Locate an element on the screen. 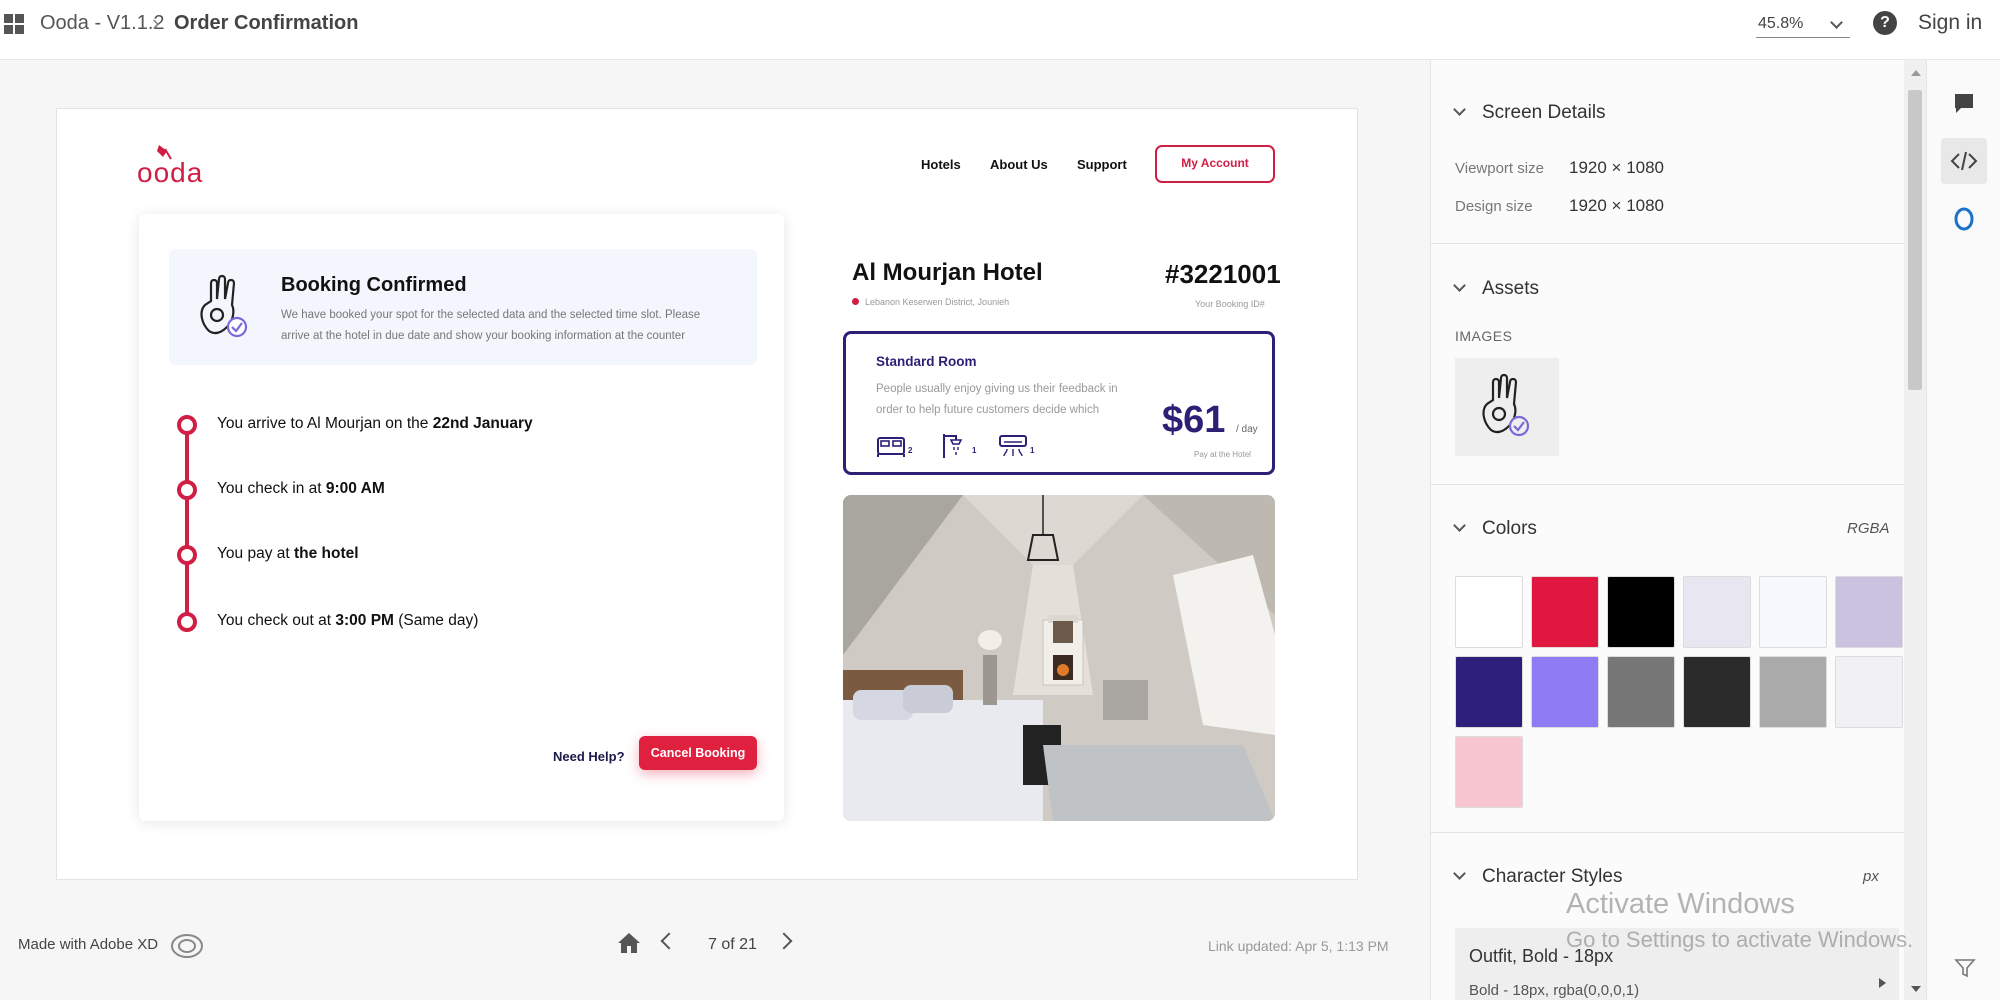 The width and height of the screenshot is (2000, 1000). pay-at-hotel-note: Pay at the Hotel is located at coordinates (1222, 454).